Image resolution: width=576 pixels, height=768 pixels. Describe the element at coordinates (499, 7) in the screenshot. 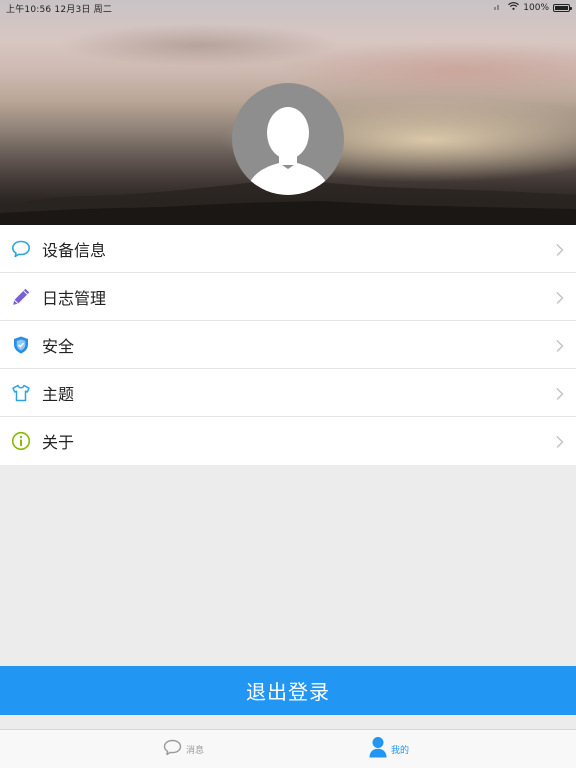

I see `signal-indicator-icon` at that location.